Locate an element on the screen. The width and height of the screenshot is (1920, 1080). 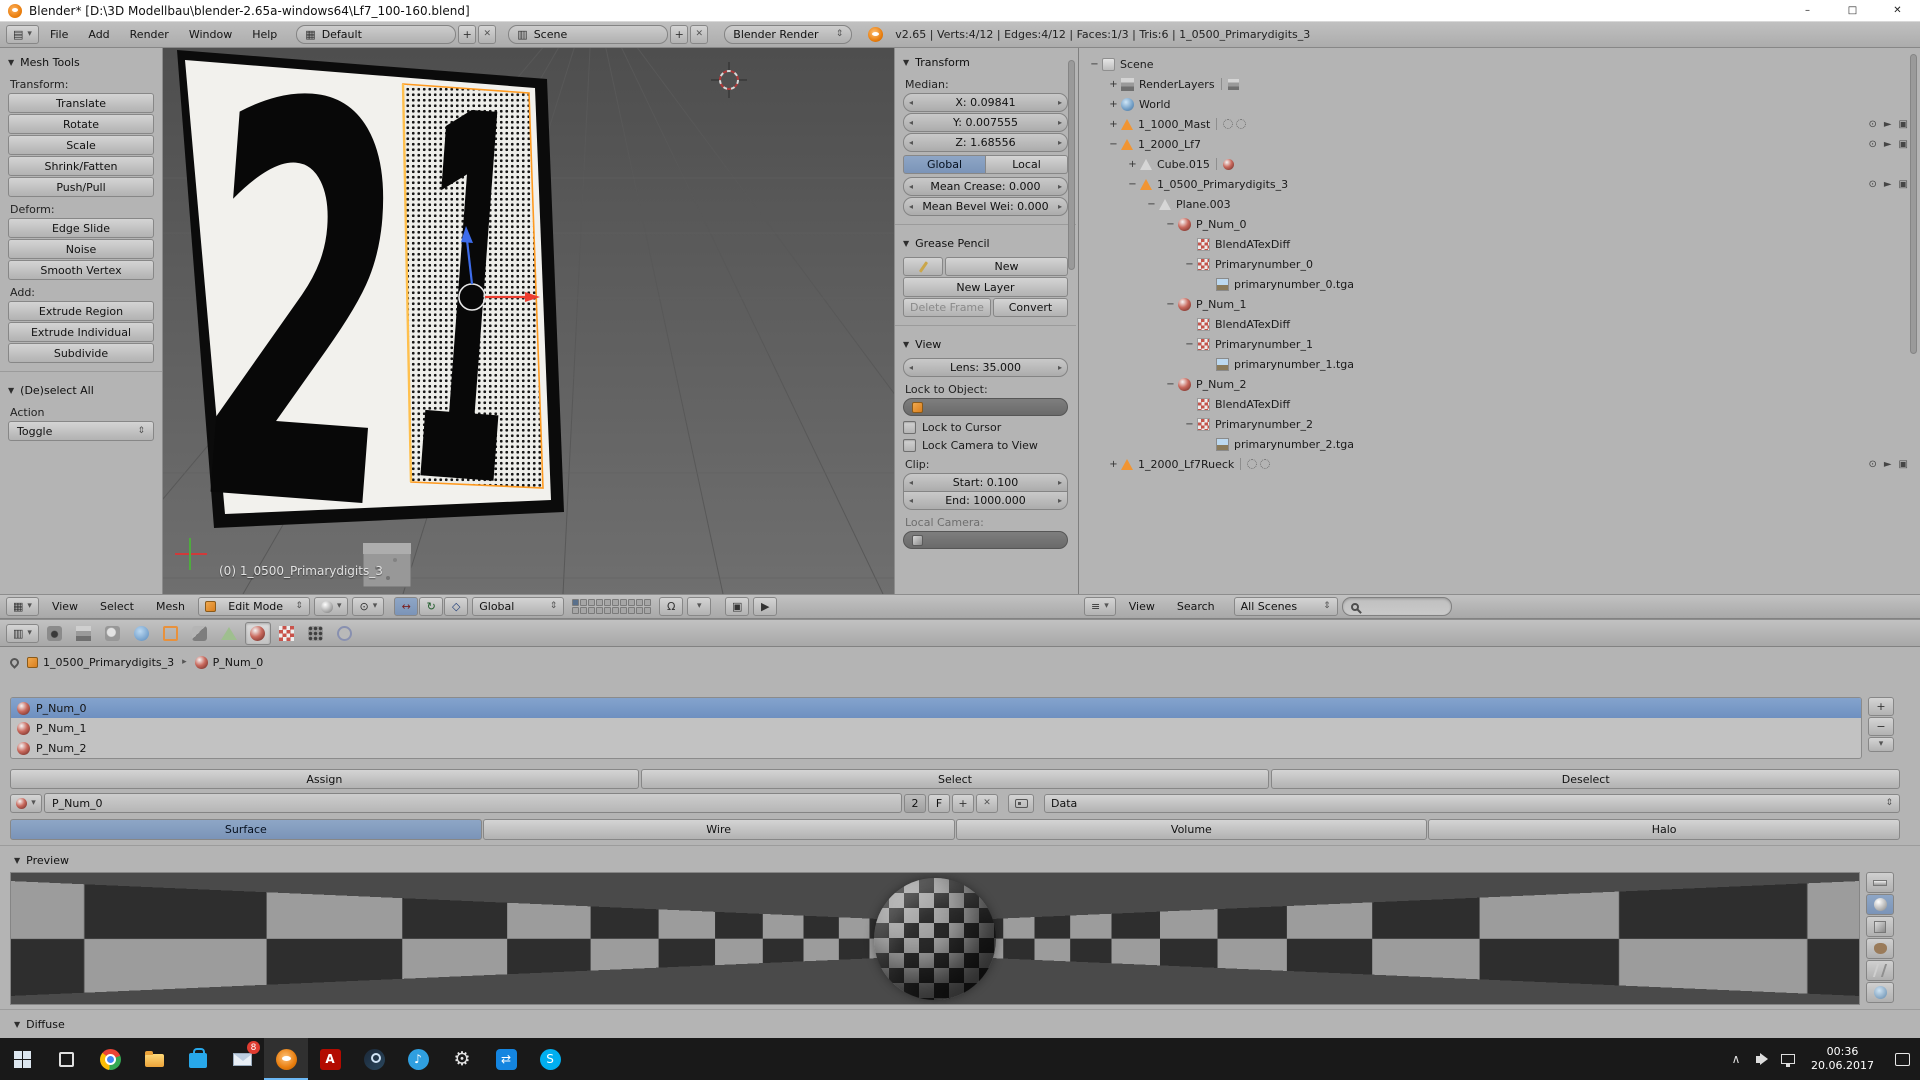
breadcrumb-material: P_Num_0 is located at coordinates (228, 662).